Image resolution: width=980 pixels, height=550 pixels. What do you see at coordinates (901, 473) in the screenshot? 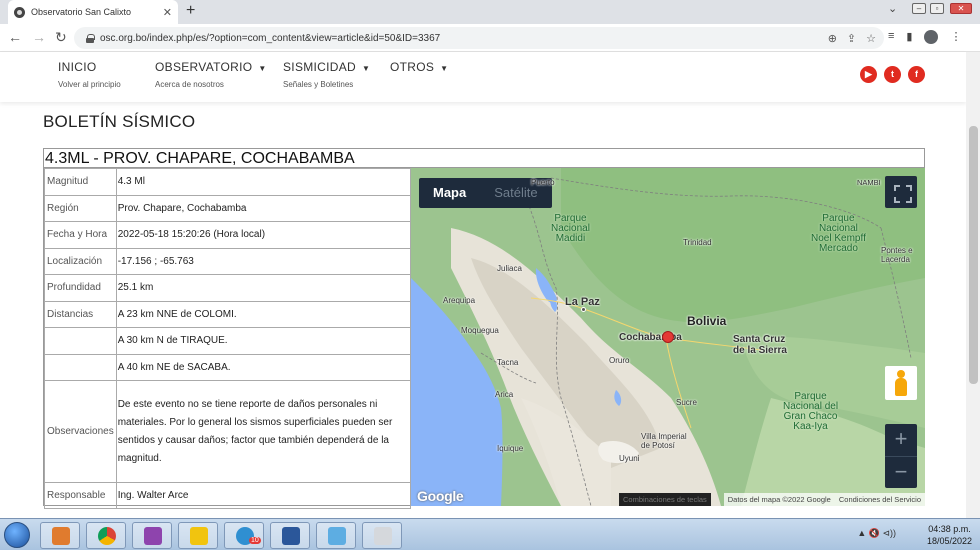
I see `zoom-out-button: −` at bounding box center [901, 473].